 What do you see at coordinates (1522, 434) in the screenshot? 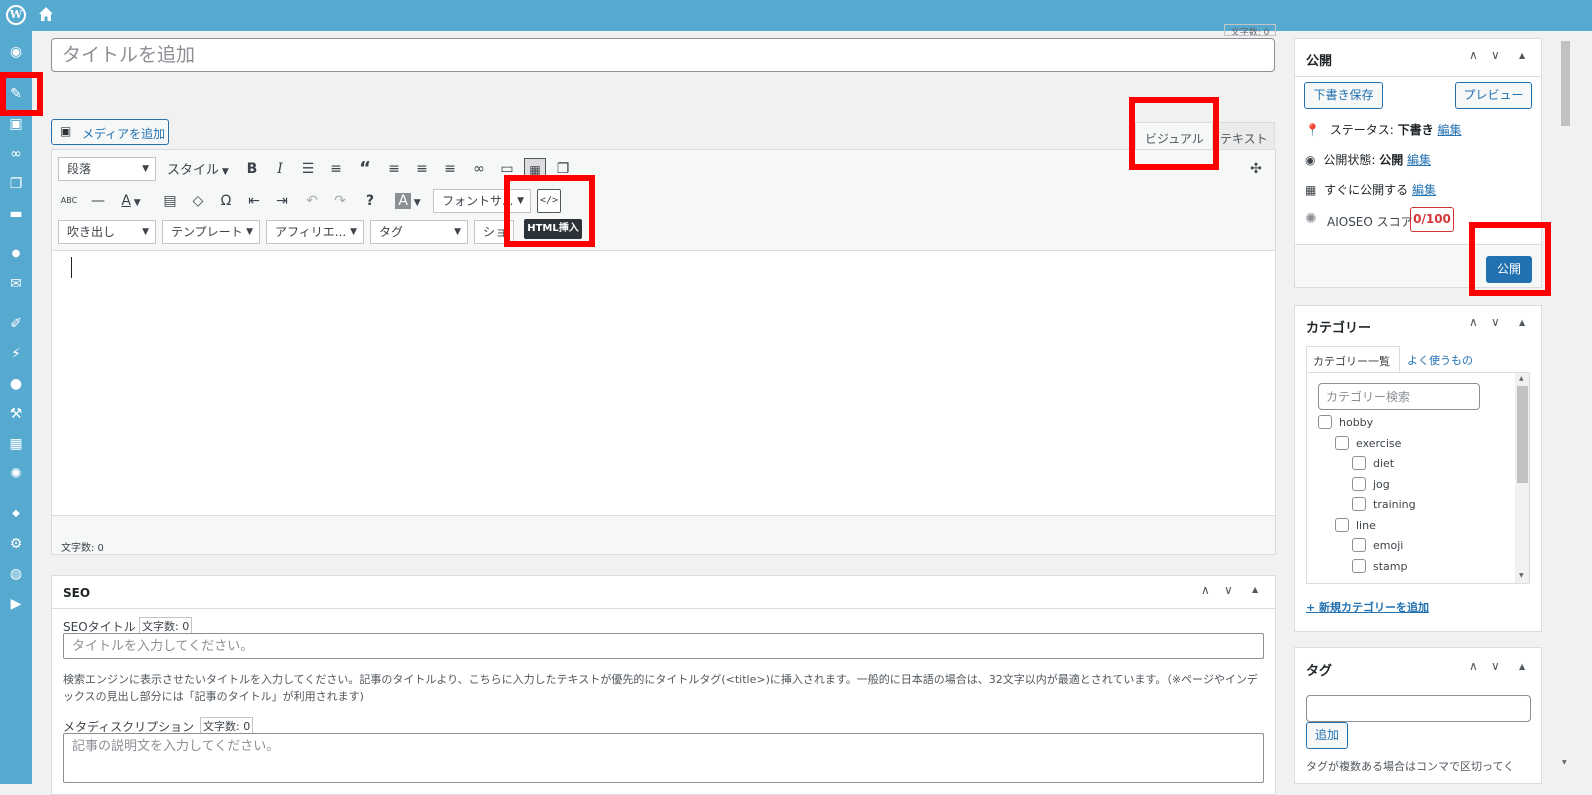
I see `scrollbar-thumb` at bounding box center [1522, 434].